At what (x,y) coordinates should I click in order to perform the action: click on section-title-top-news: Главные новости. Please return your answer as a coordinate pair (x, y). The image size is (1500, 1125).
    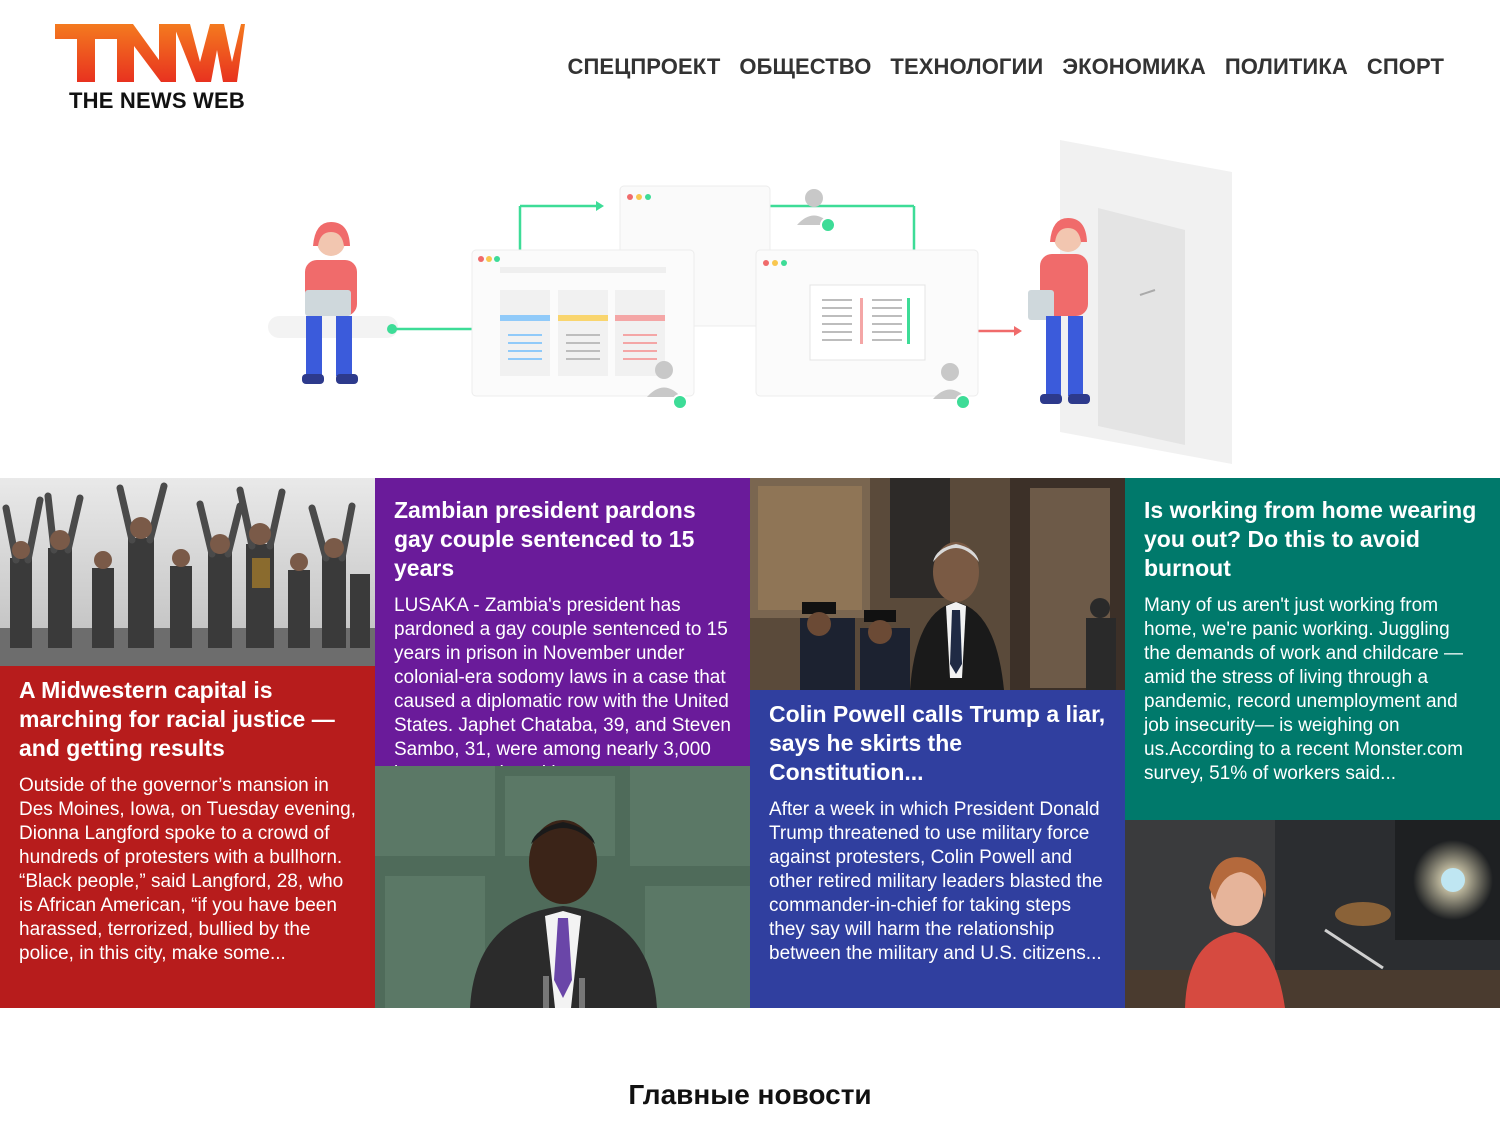
    Looking at the image, I should click on (750, 1095).